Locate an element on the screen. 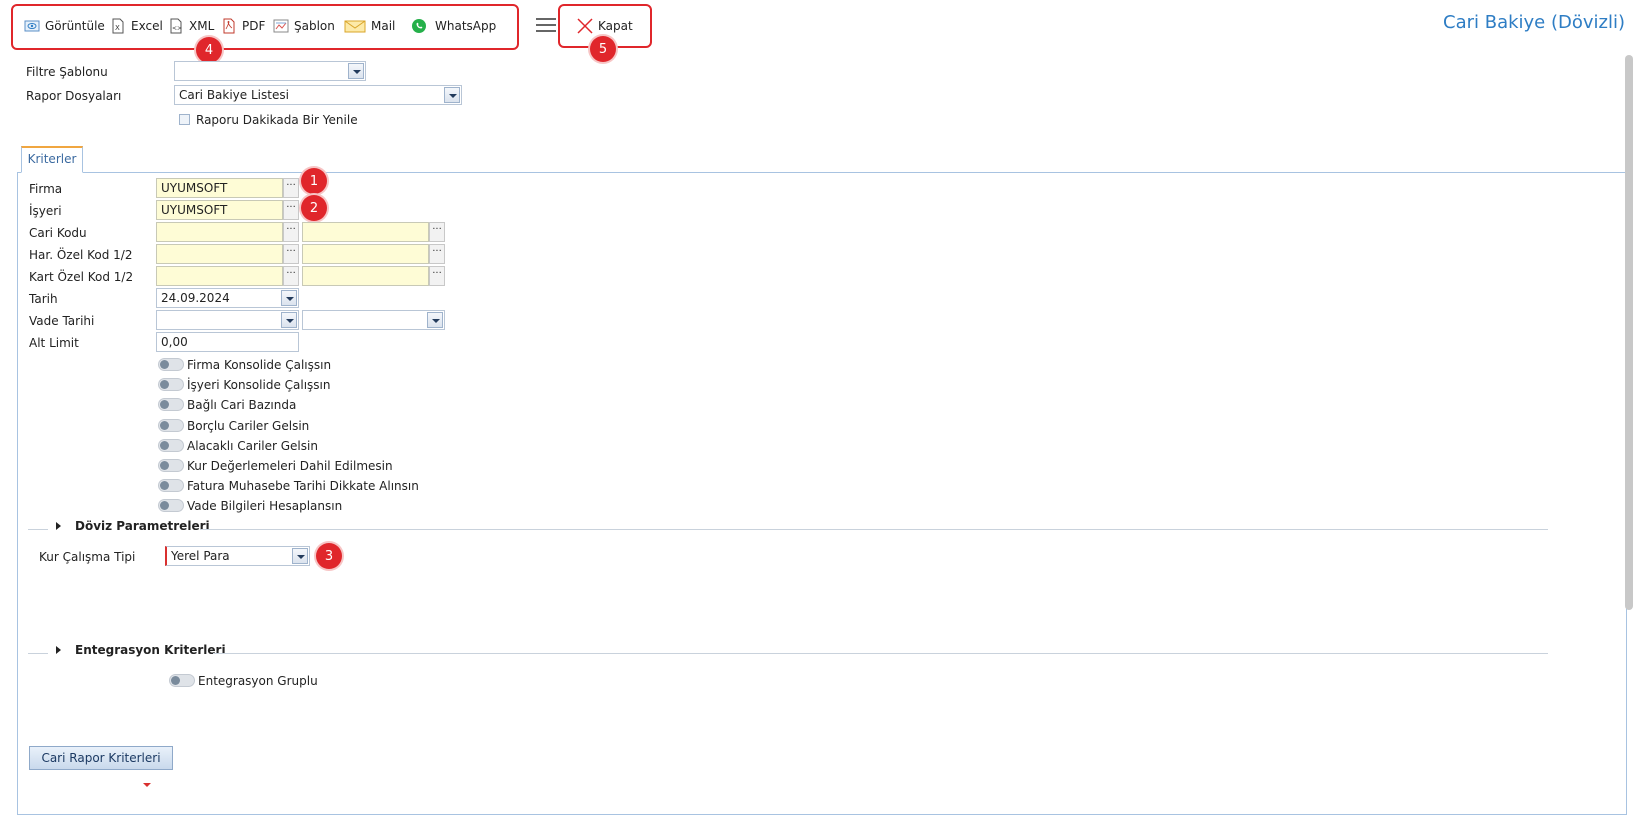  scrollbar is located at coordinates (1629, 332).